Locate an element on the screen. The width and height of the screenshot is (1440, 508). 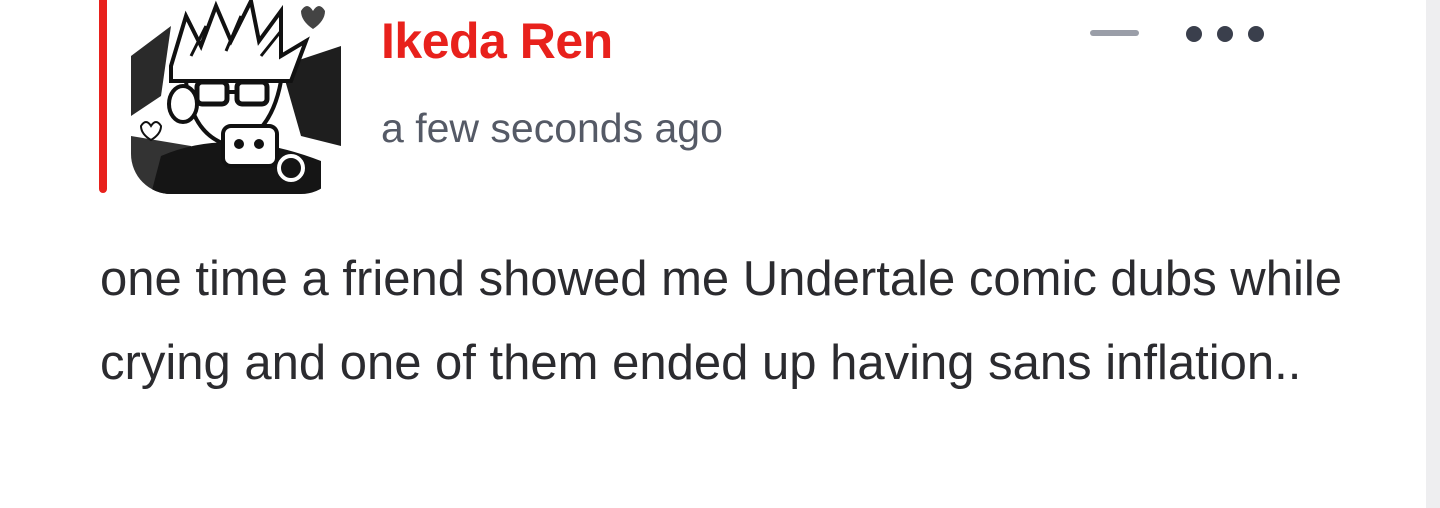
thread-accent-bar is located at coordinates (103, 96).